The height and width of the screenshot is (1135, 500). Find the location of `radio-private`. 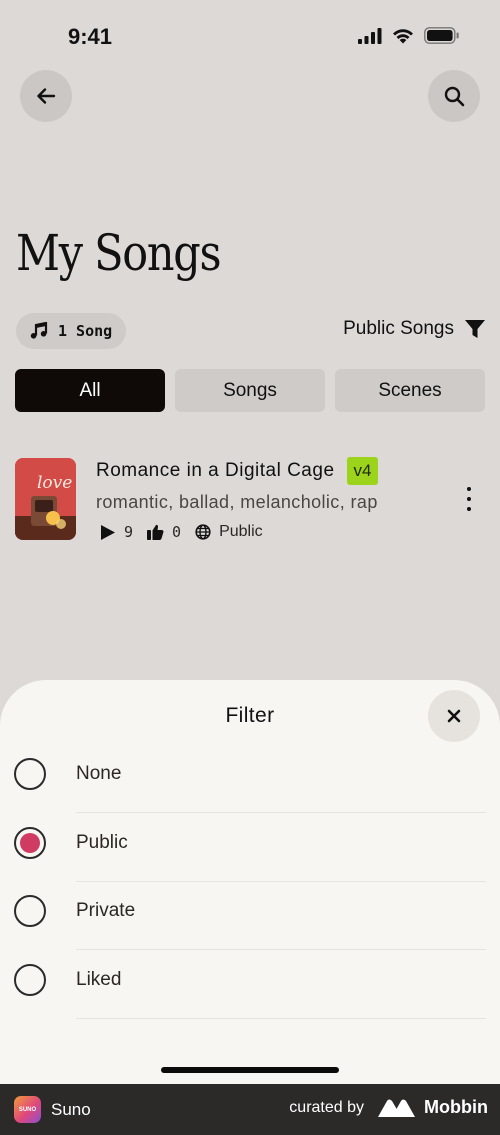

radio-private is located at coordinates (30, 911).